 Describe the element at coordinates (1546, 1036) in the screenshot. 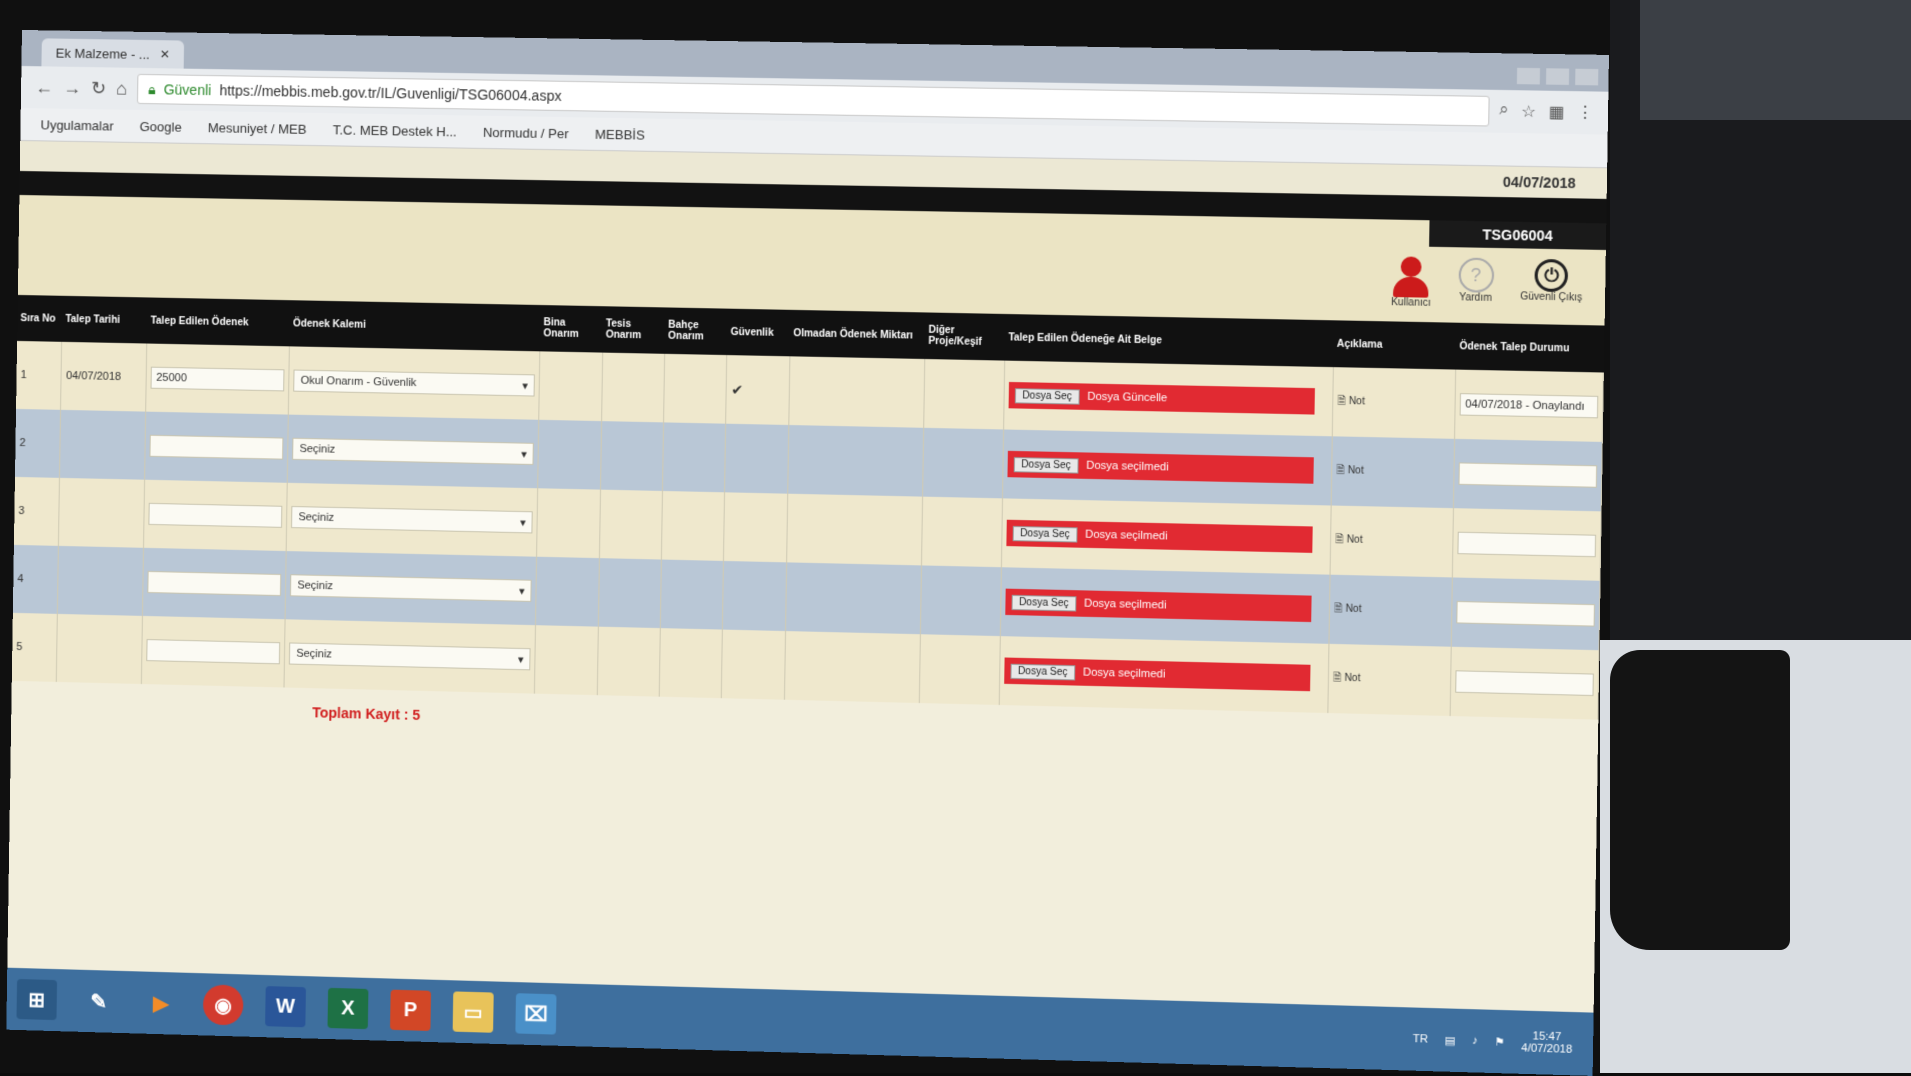

I see `clock-time: 15:47` at that location.